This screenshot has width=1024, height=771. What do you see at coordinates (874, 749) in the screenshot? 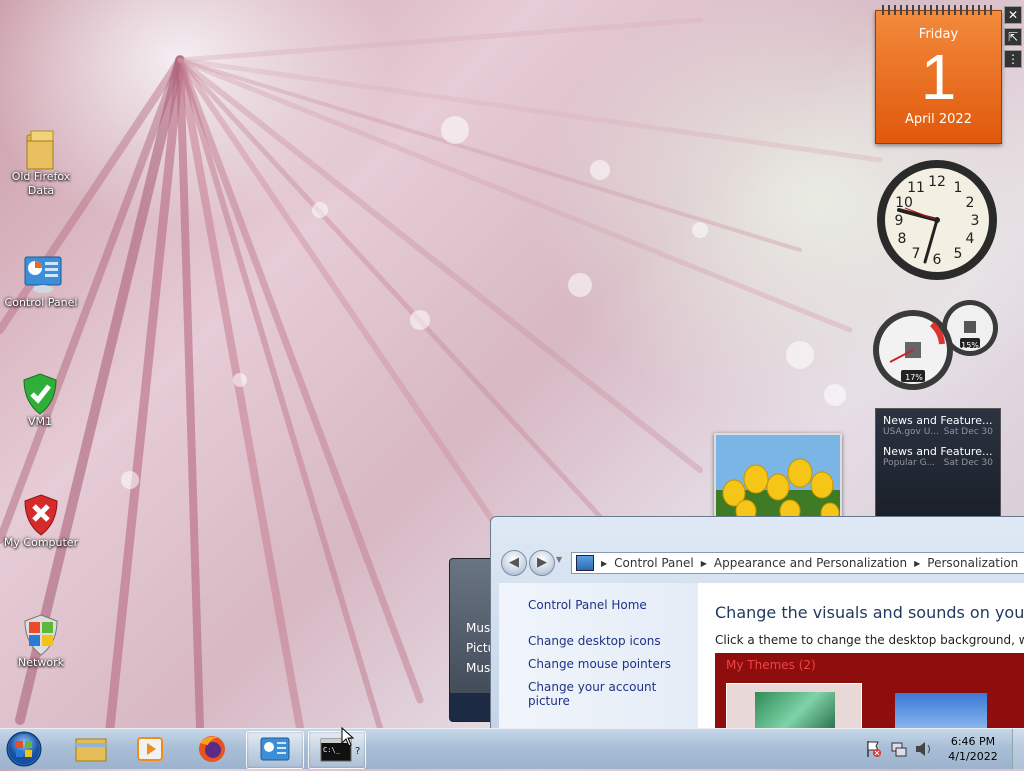
I see `action-center-flag-icon` at bounding box center [874, 749].